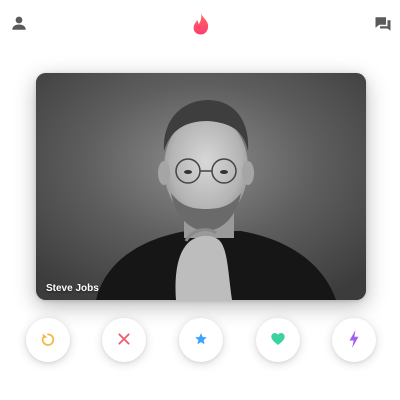 Image resolution: width=400 pixels, height=400 pixels. I want to click on rewind-icon, so click(48, 340).